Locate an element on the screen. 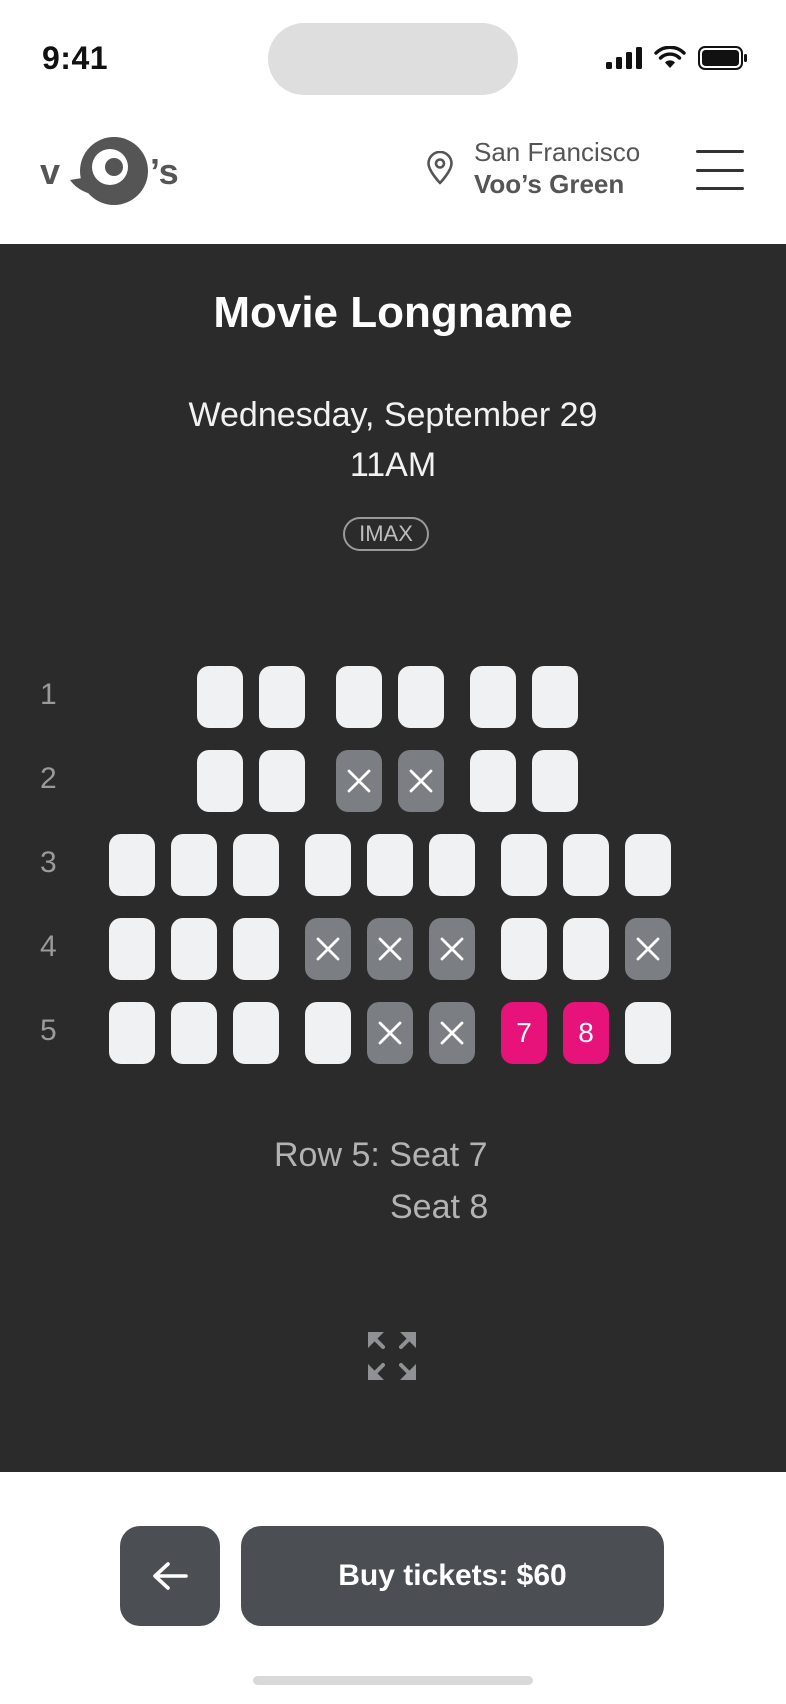 This screenshot has width=786, height=1704. status-icons is located at coordinates (677, 58).